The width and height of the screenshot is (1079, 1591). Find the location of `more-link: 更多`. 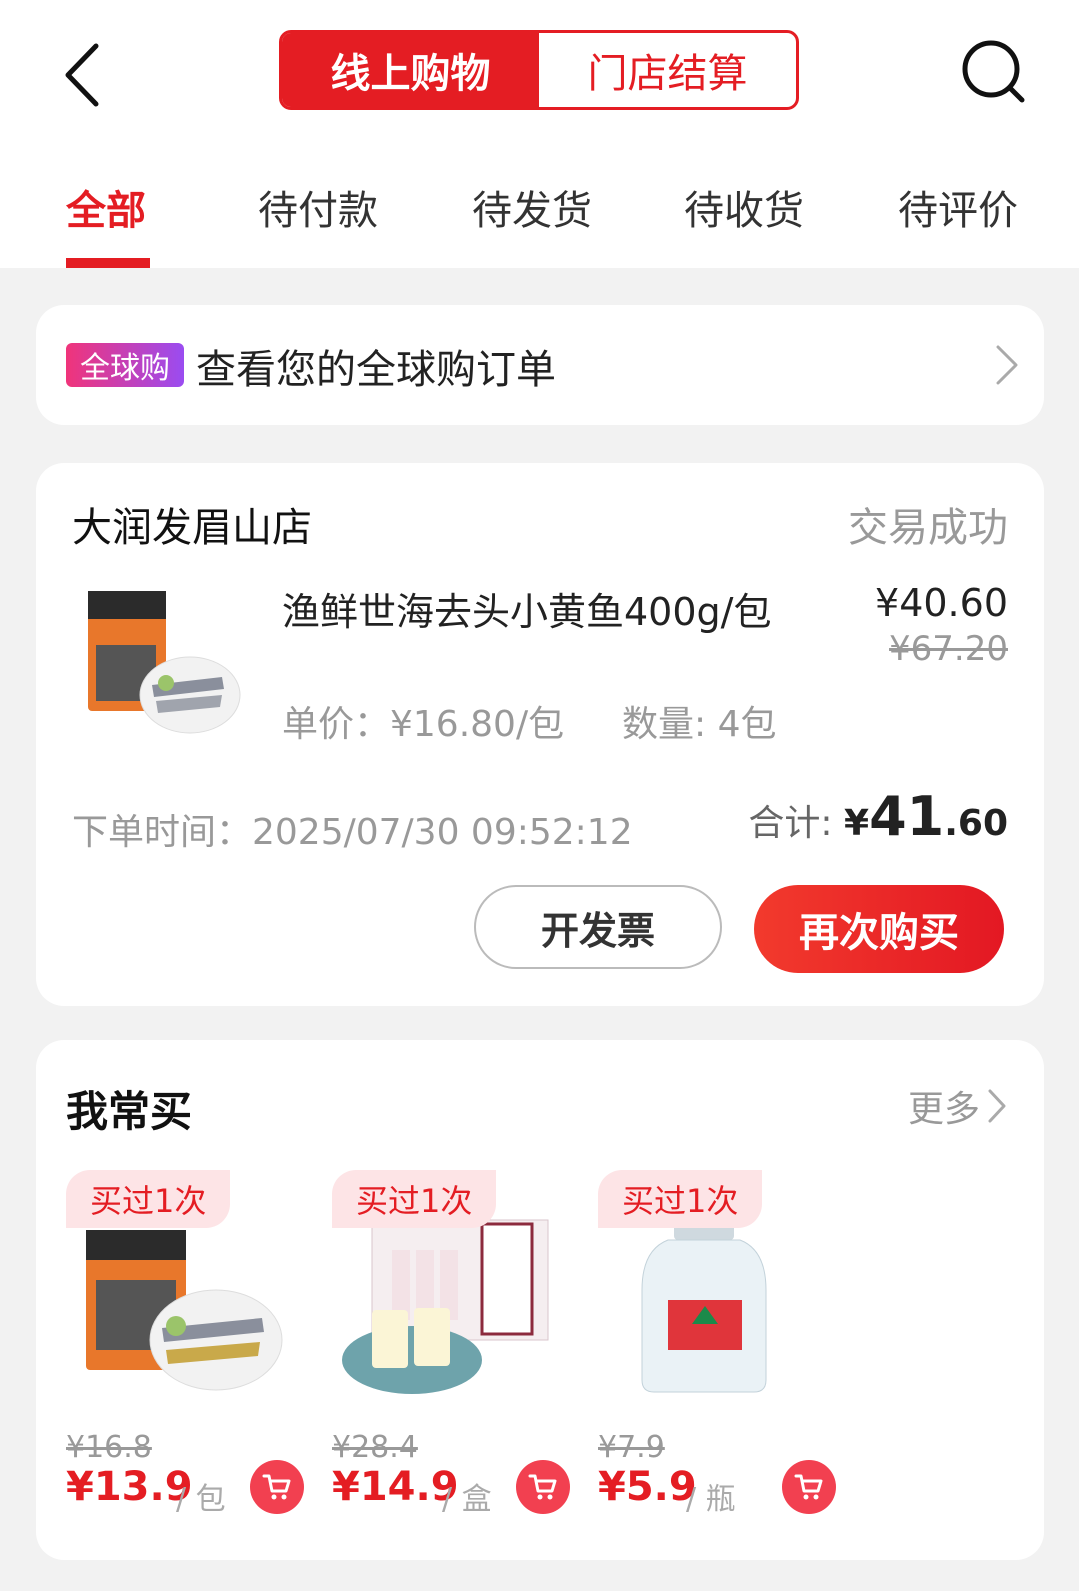

more-link: 更多 is located at coordinates (958, 1106).